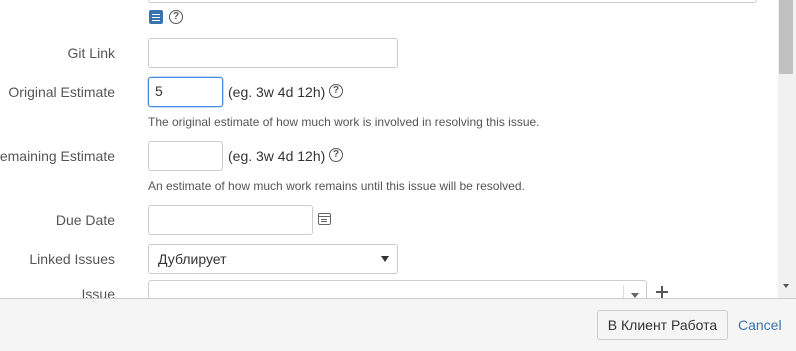 The width and height of the screenshot is (796, 351). Describe the element at coordinates (385, 259) in the screenshot. I see `chevron-down-icon` at that location.